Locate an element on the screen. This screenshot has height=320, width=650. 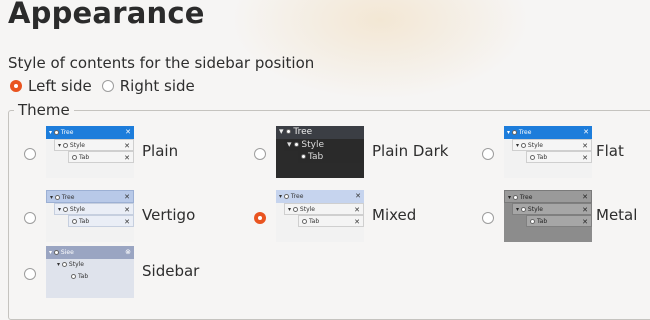
theme-sidebar-radio is located at coordinates (30, 274).